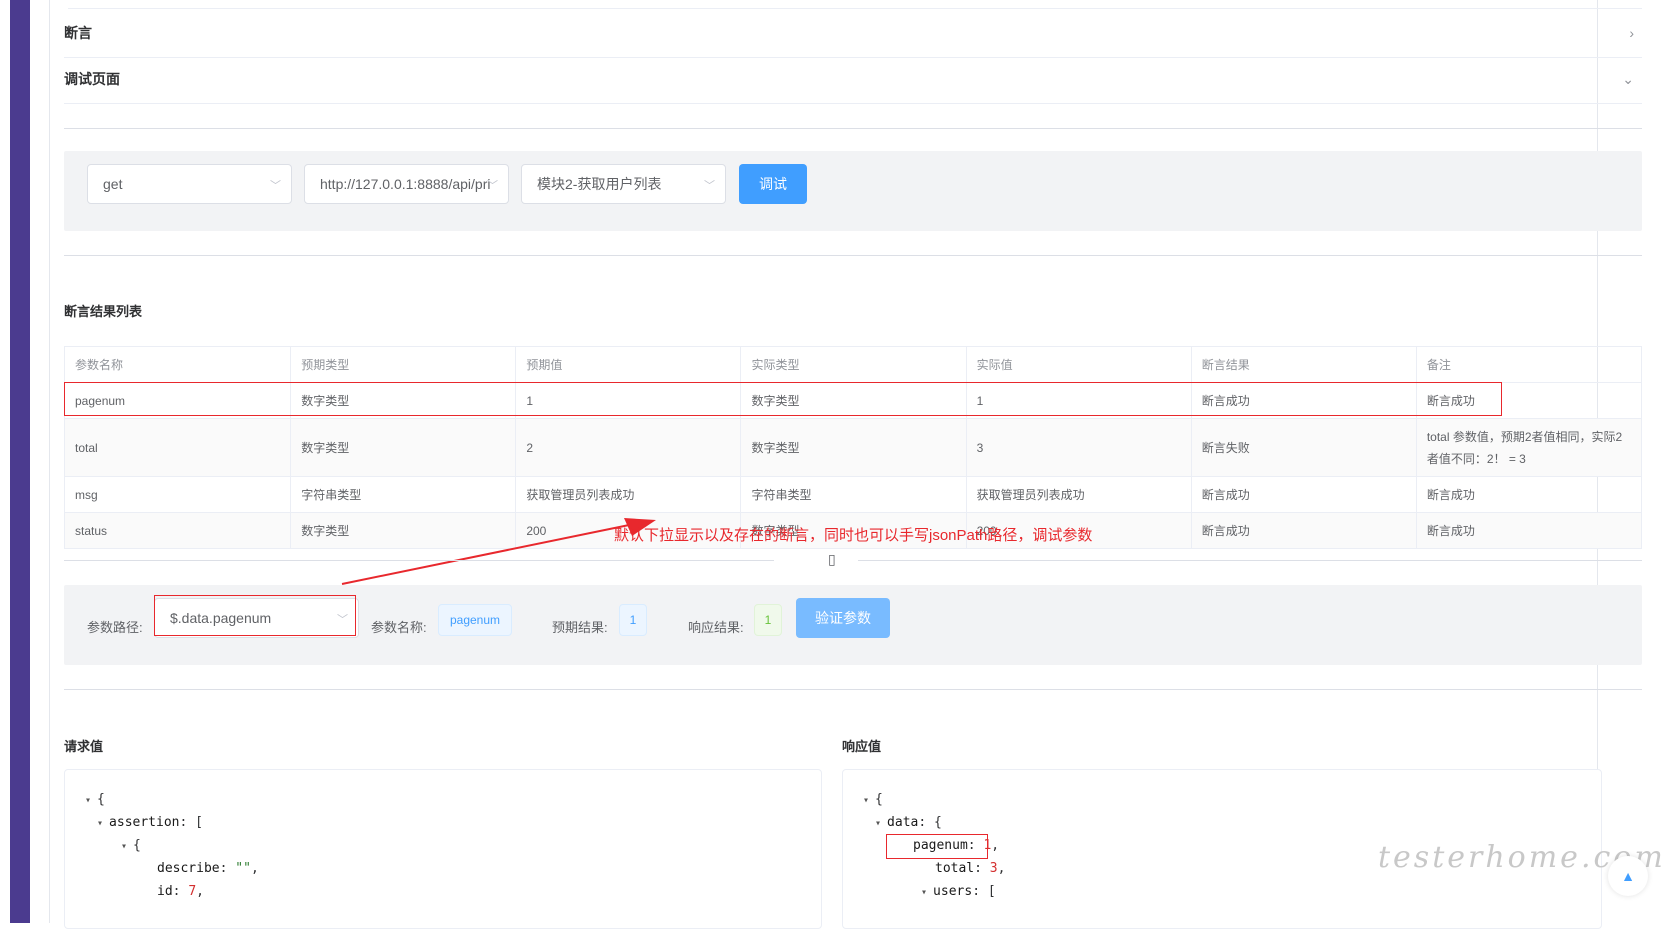 The image size is (1664, 929). What do you see at coordinates (783, 399) in the screenshot?
I see `highlight-box-pagenum-row` at bounding box center [783, 399].